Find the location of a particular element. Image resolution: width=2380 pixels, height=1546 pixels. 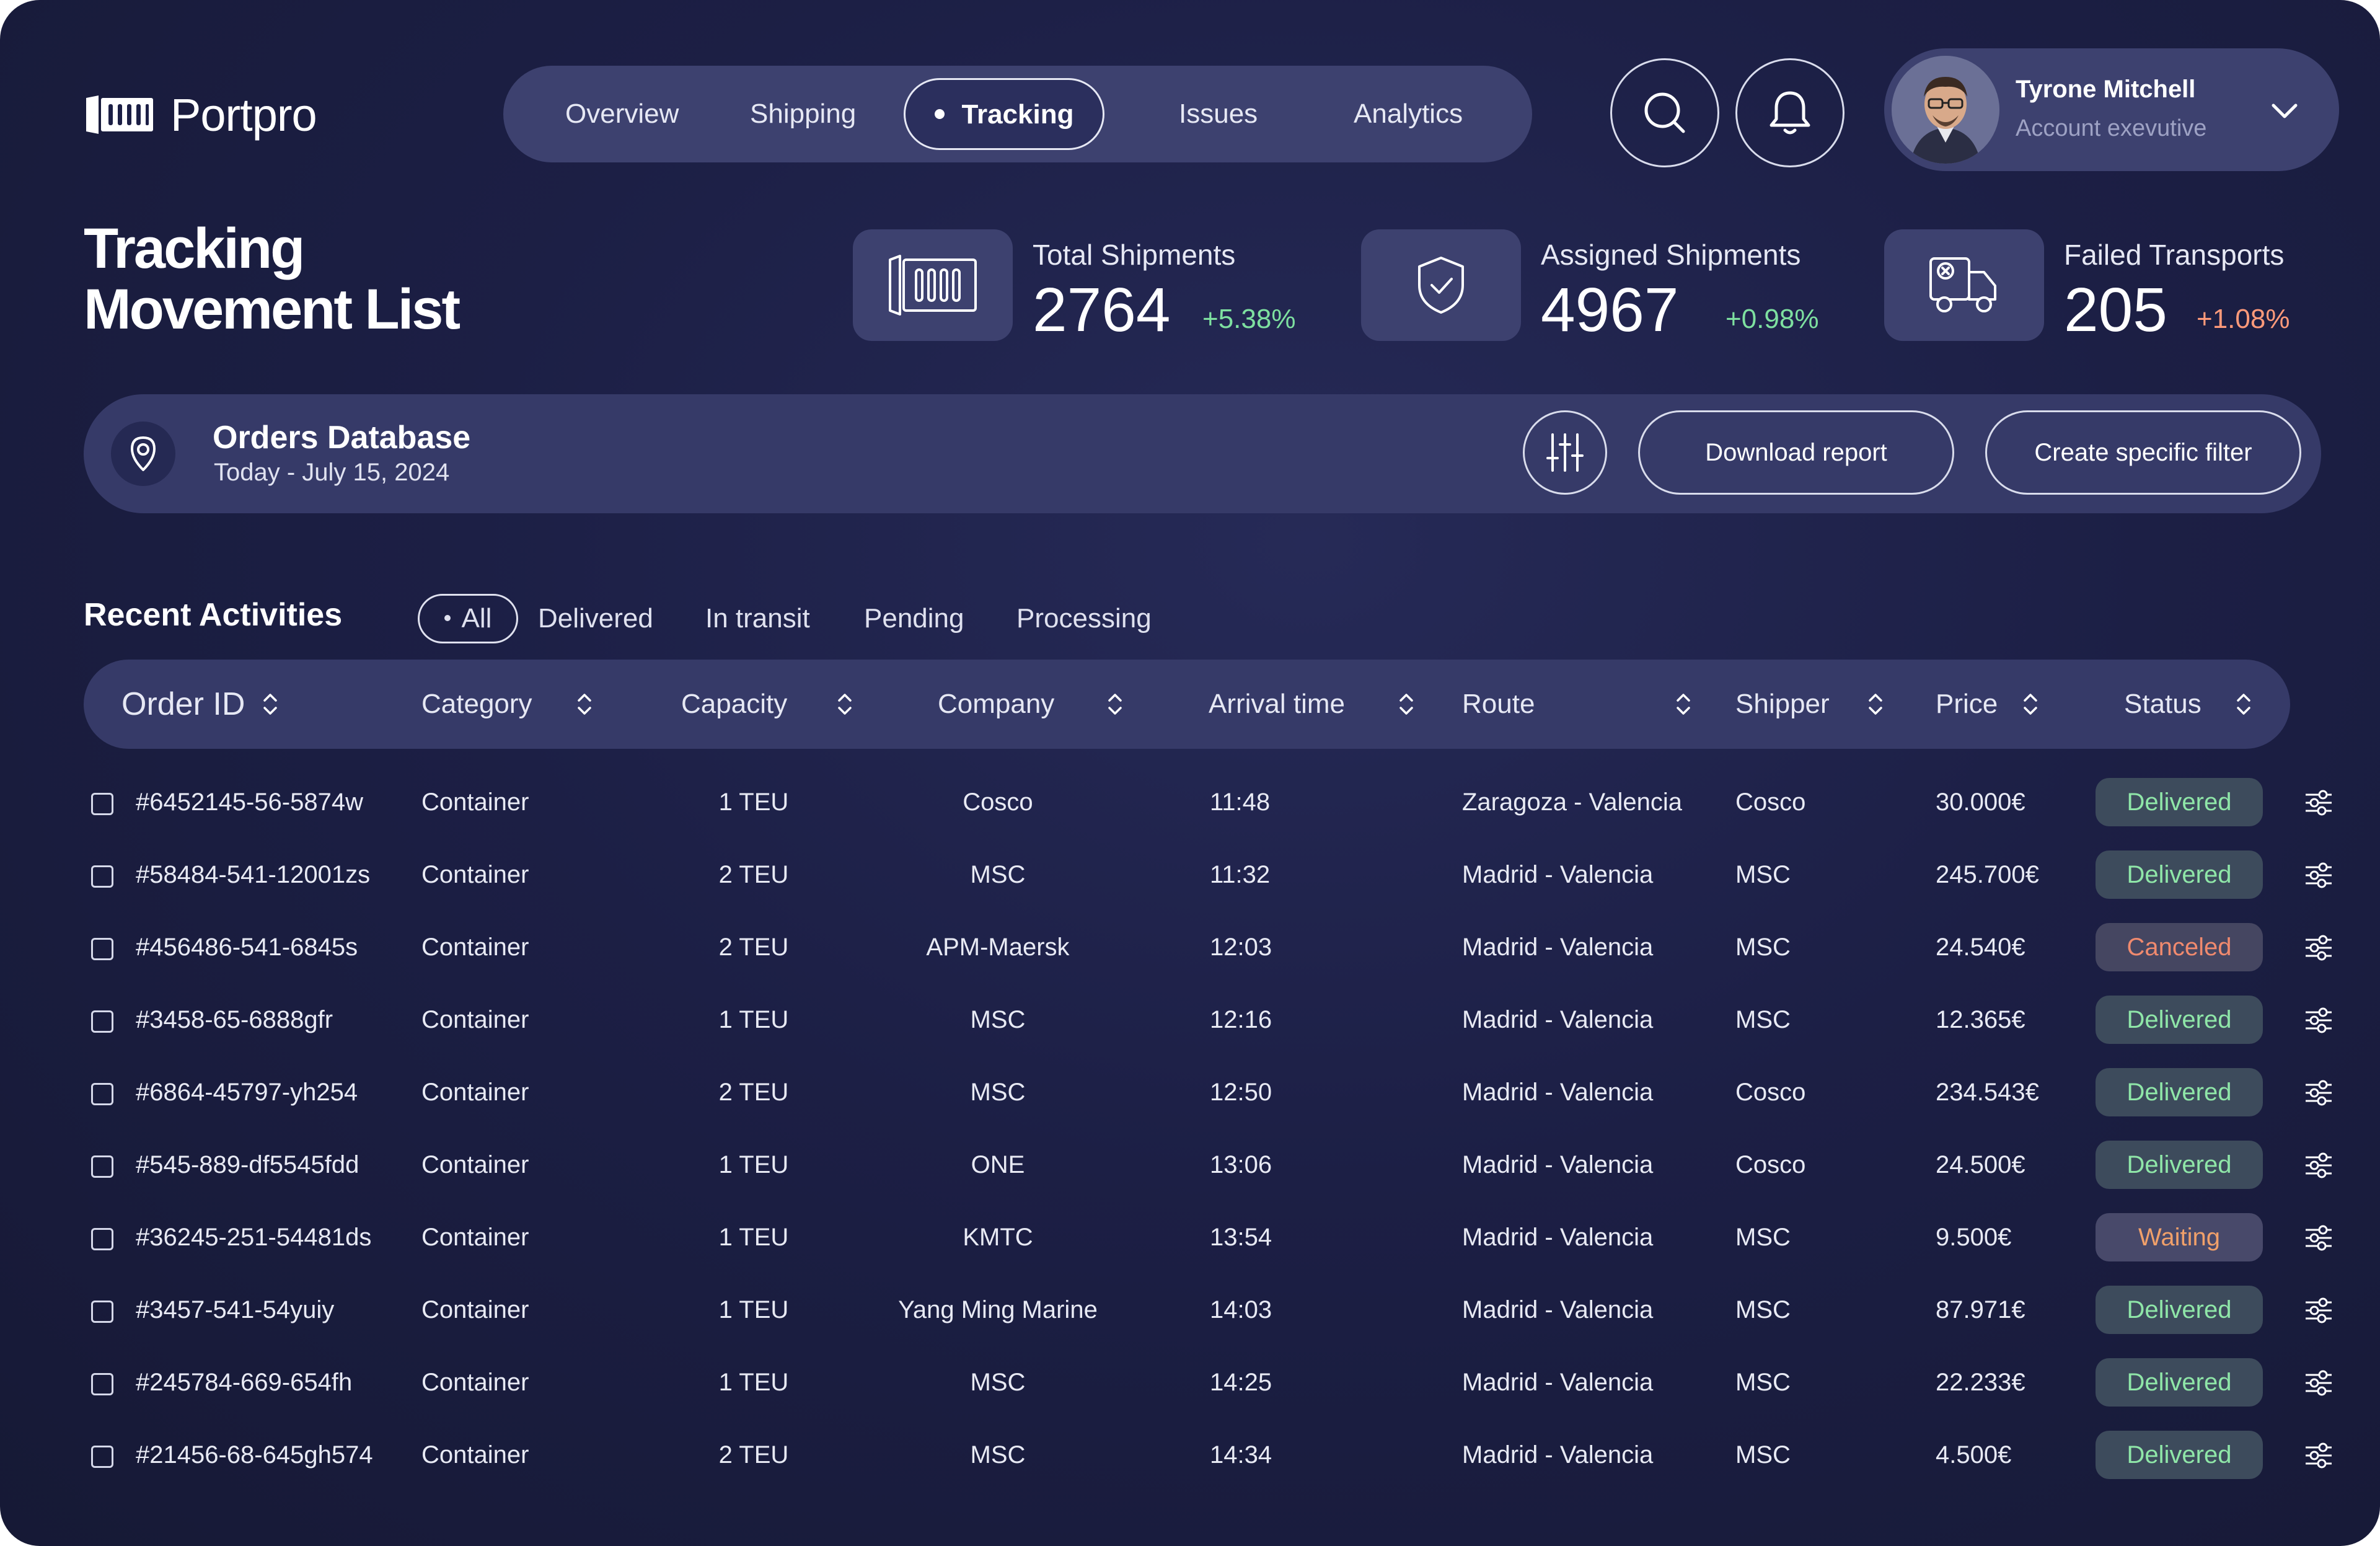

tab-delivered: Delivered is located at coordinates (595, 618).